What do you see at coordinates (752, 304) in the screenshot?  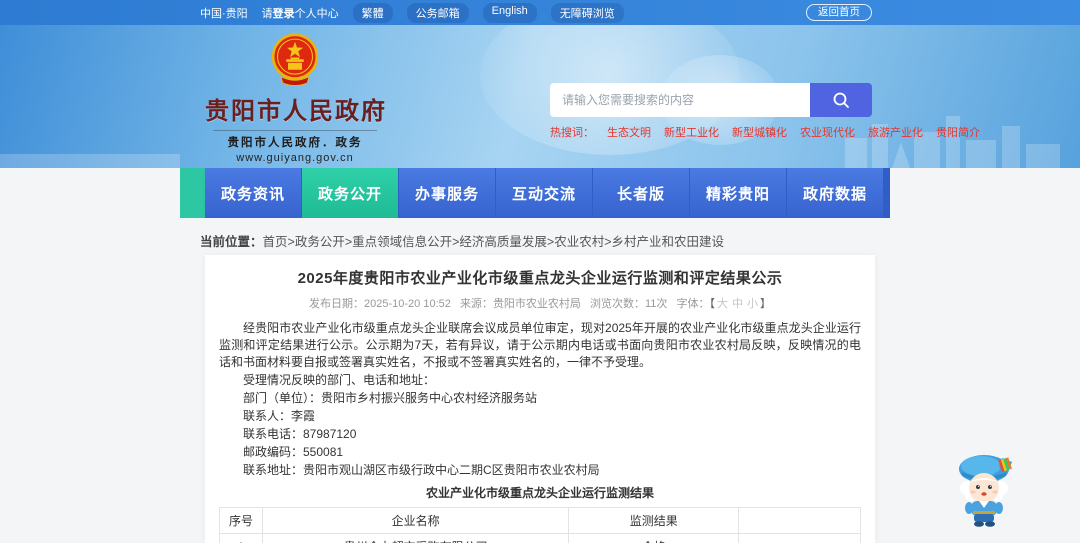 I see `font-size-option: 小` at bounding box center [752, 304].